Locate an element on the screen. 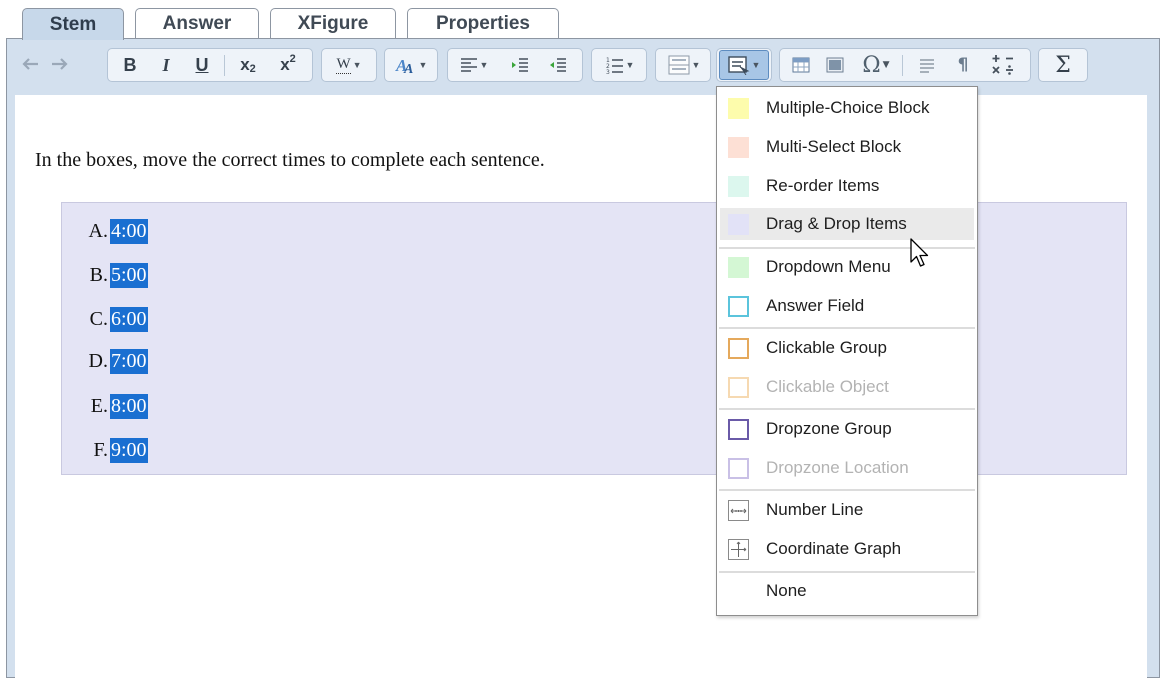 The image size is (1164, 695). image-icon is located at coordinates (835, 65).